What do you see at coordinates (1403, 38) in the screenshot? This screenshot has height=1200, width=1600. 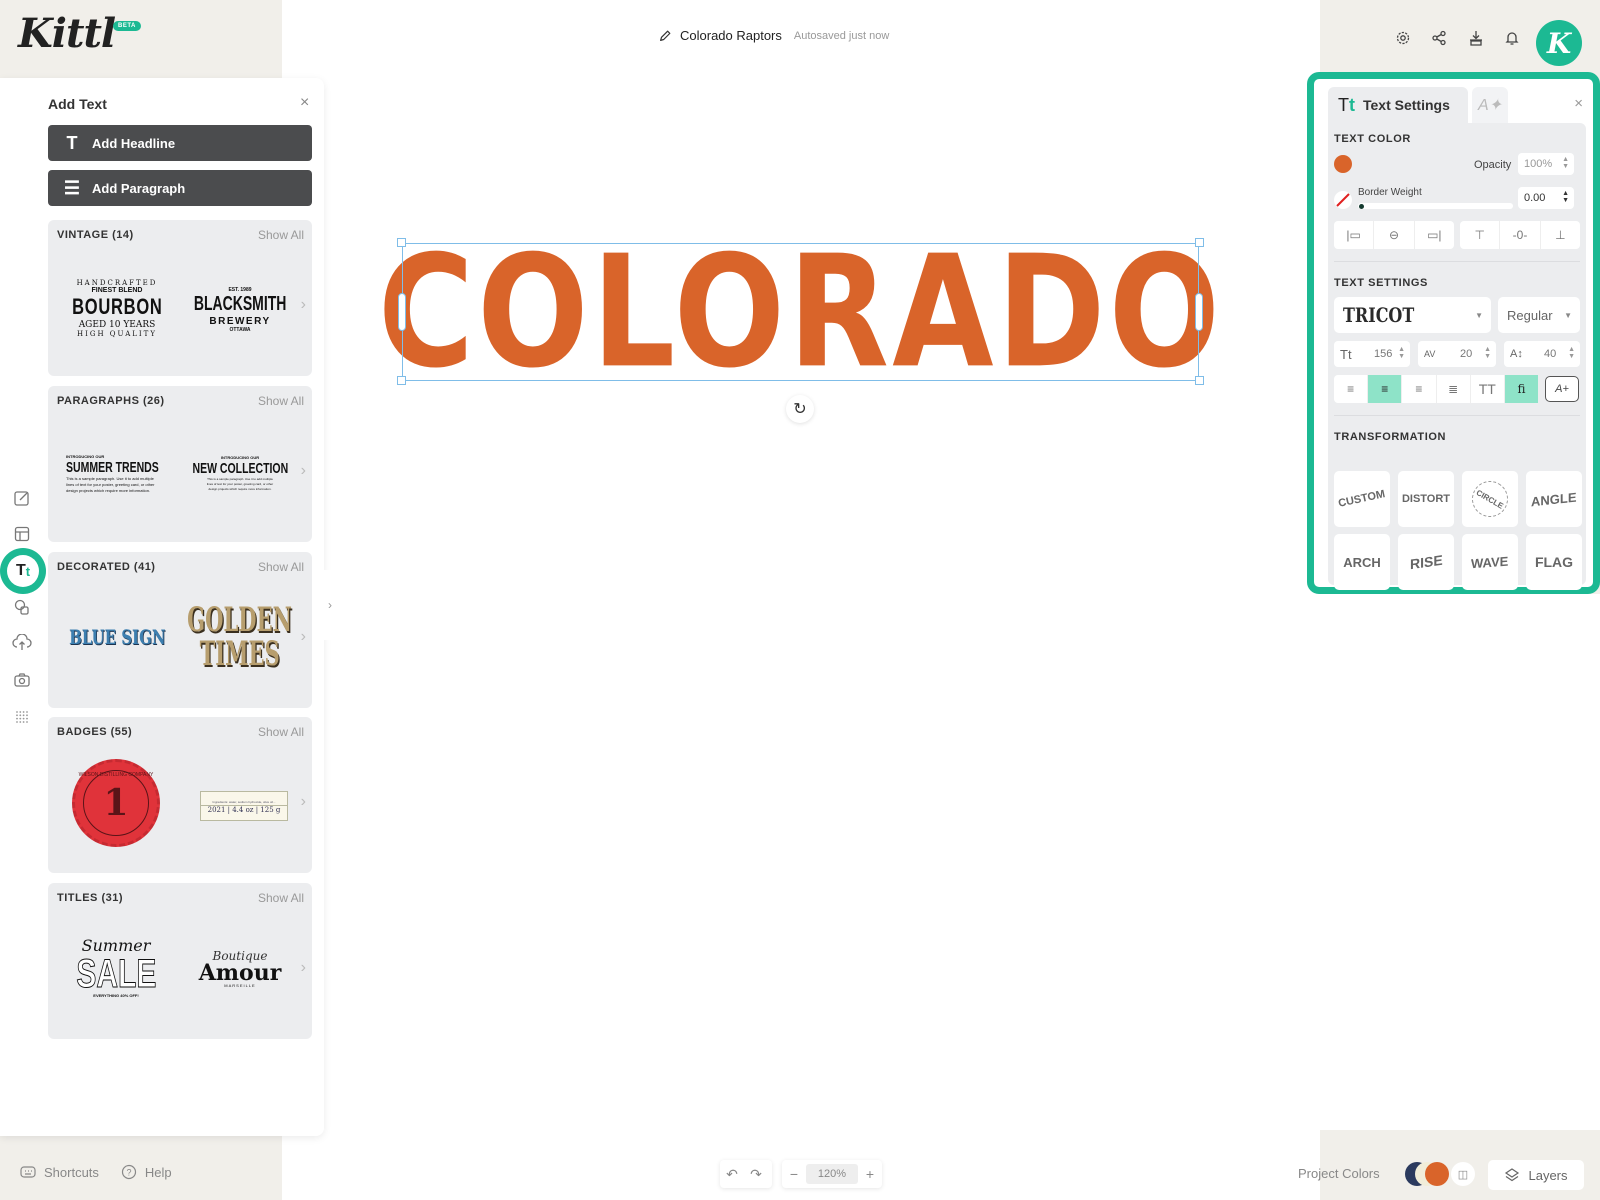 I see `settings-icon` at bounding box center [1403, 38].